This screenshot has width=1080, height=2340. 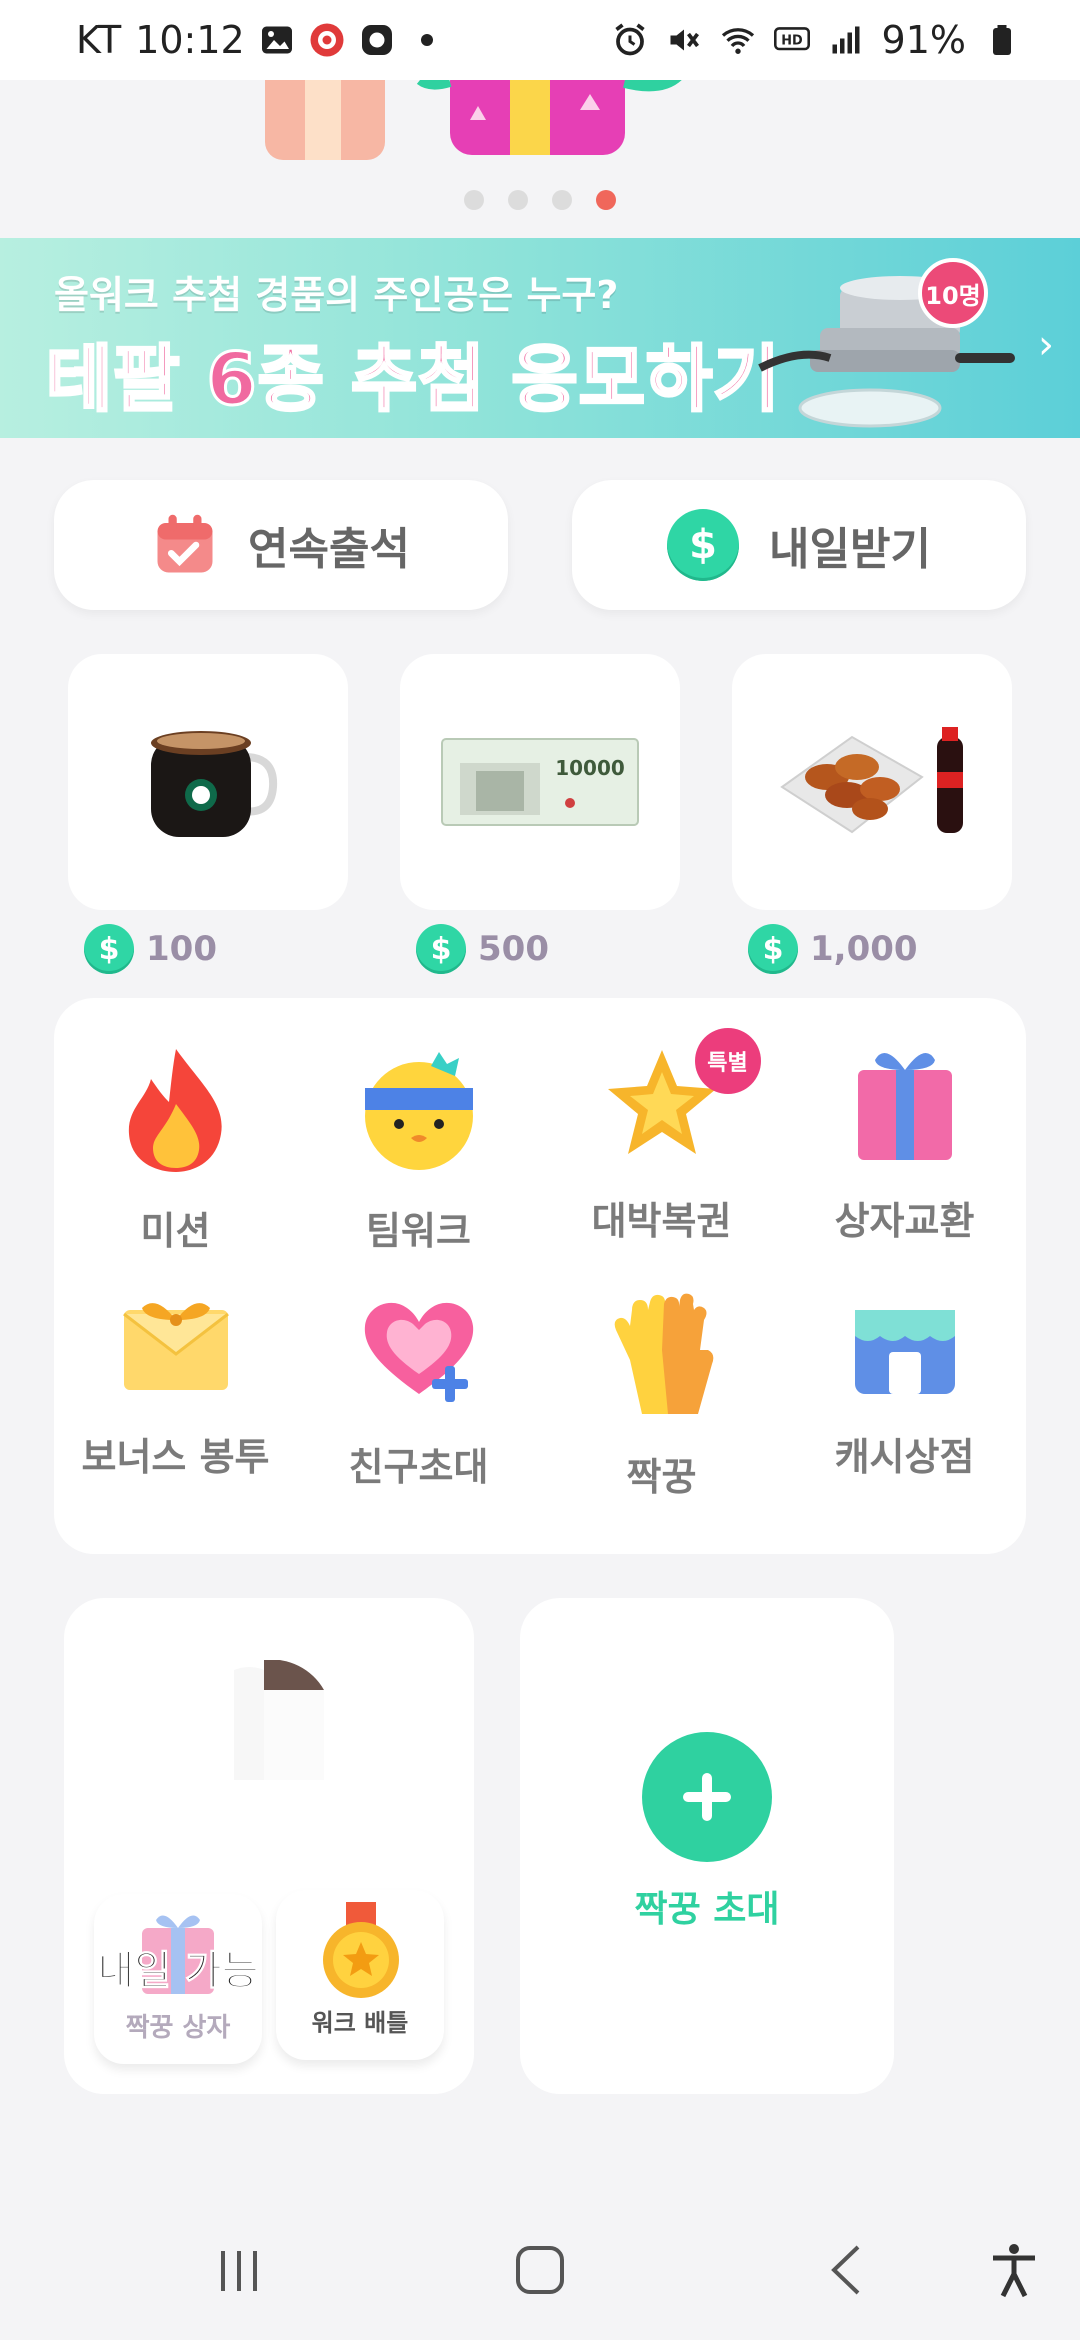 What do you see at coordinates (590, 768) in the screenshot?
I see `svg-text: 10000` at bounding box center [590, 768].